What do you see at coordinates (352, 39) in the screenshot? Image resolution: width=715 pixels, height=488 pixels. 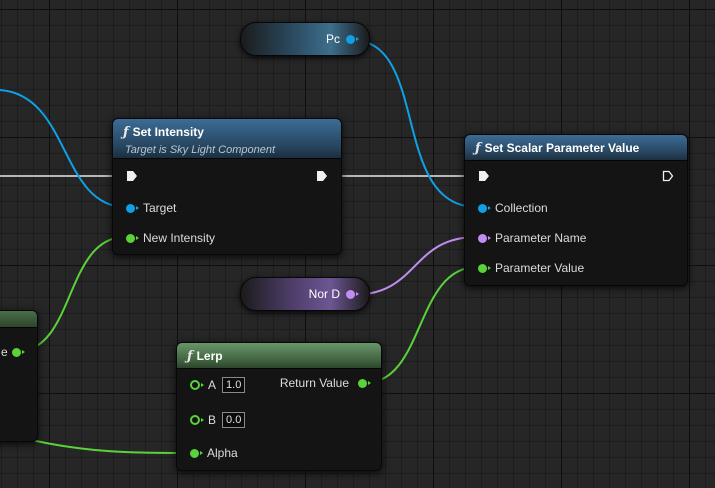 I see `pc-output-pin` at bounding box center [352, 39].